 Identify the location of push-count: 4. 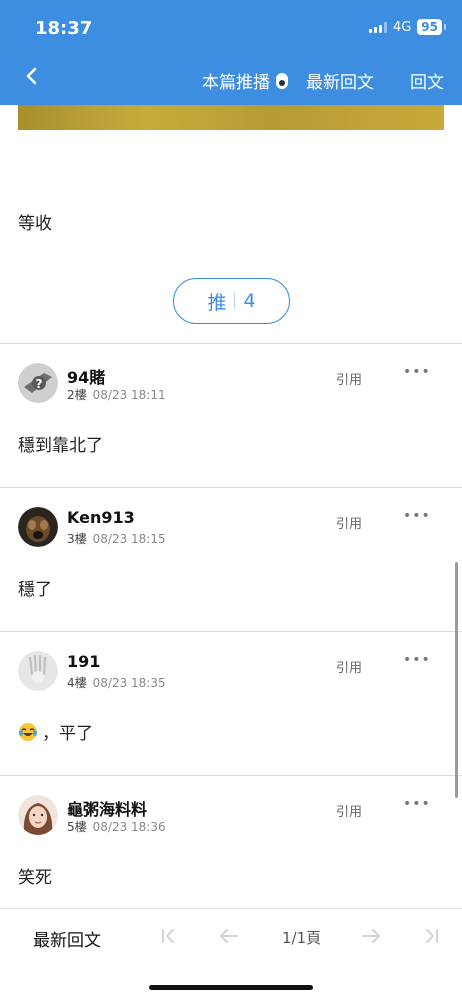
(249, 301).